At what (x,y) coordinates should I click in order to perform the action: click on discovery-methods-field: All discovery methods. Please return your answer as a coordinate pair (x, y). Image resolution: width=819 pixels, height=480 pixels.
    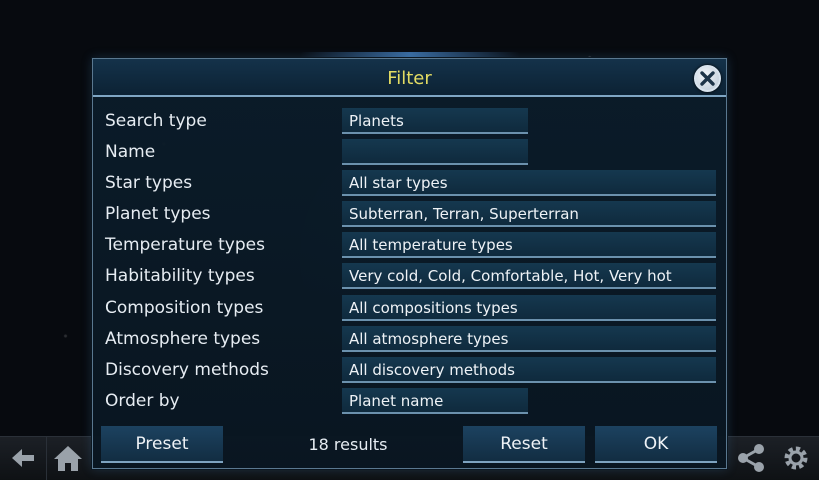
    Looking at the image, I should click on (529, 370).